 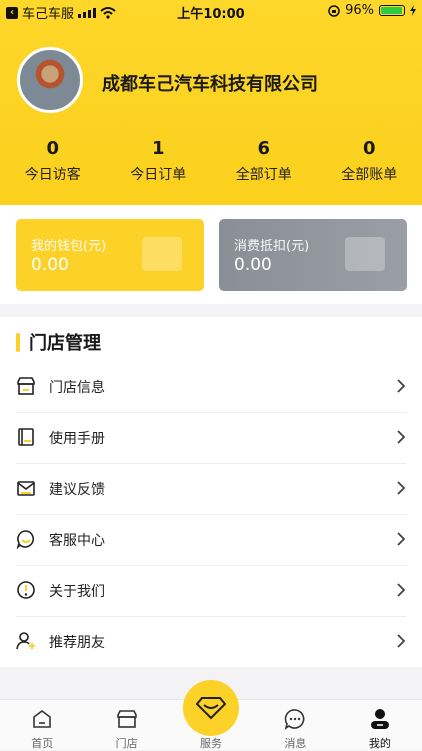 I want to click on menu-item-customer-service: 客服中心, so click(x=211, y=539).